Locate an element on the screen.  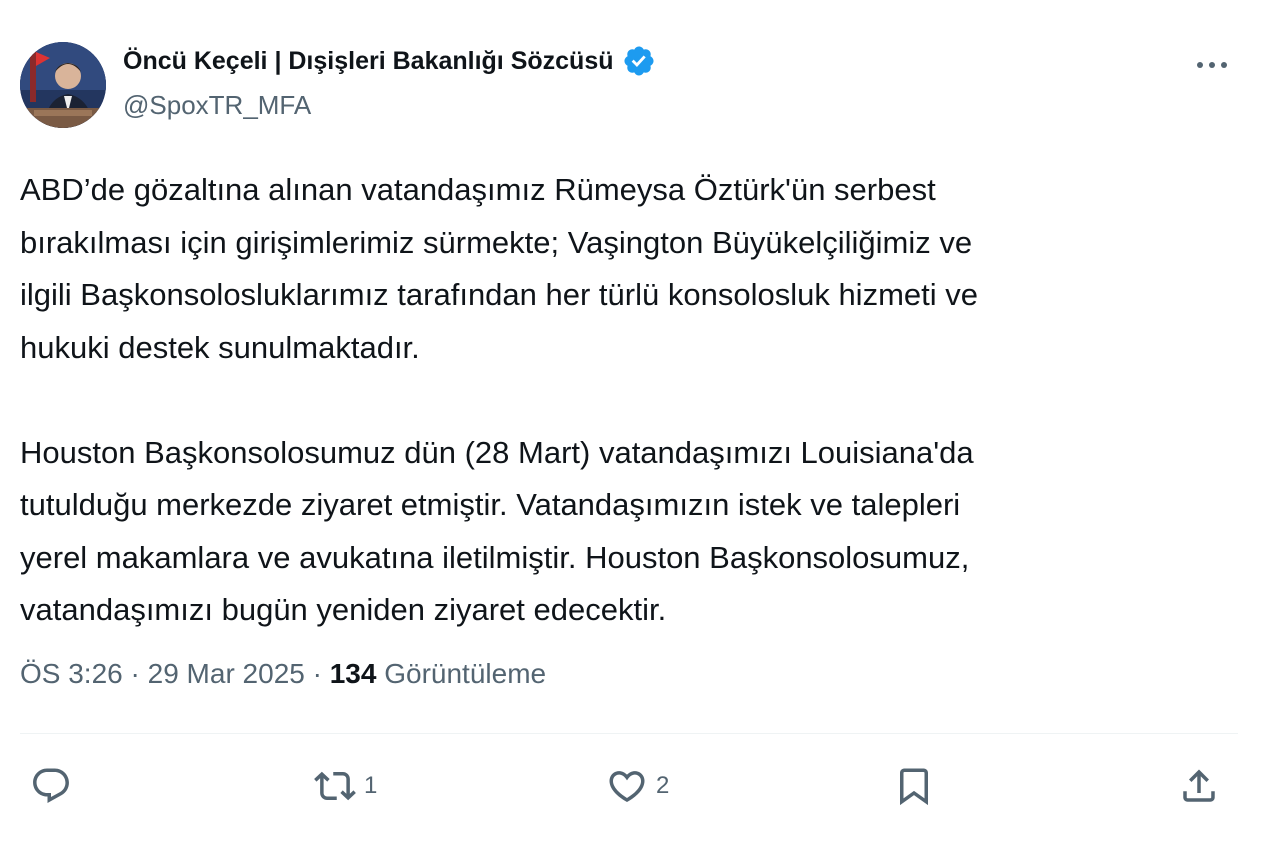
bookmark-button is located at coordinates (914, 786).